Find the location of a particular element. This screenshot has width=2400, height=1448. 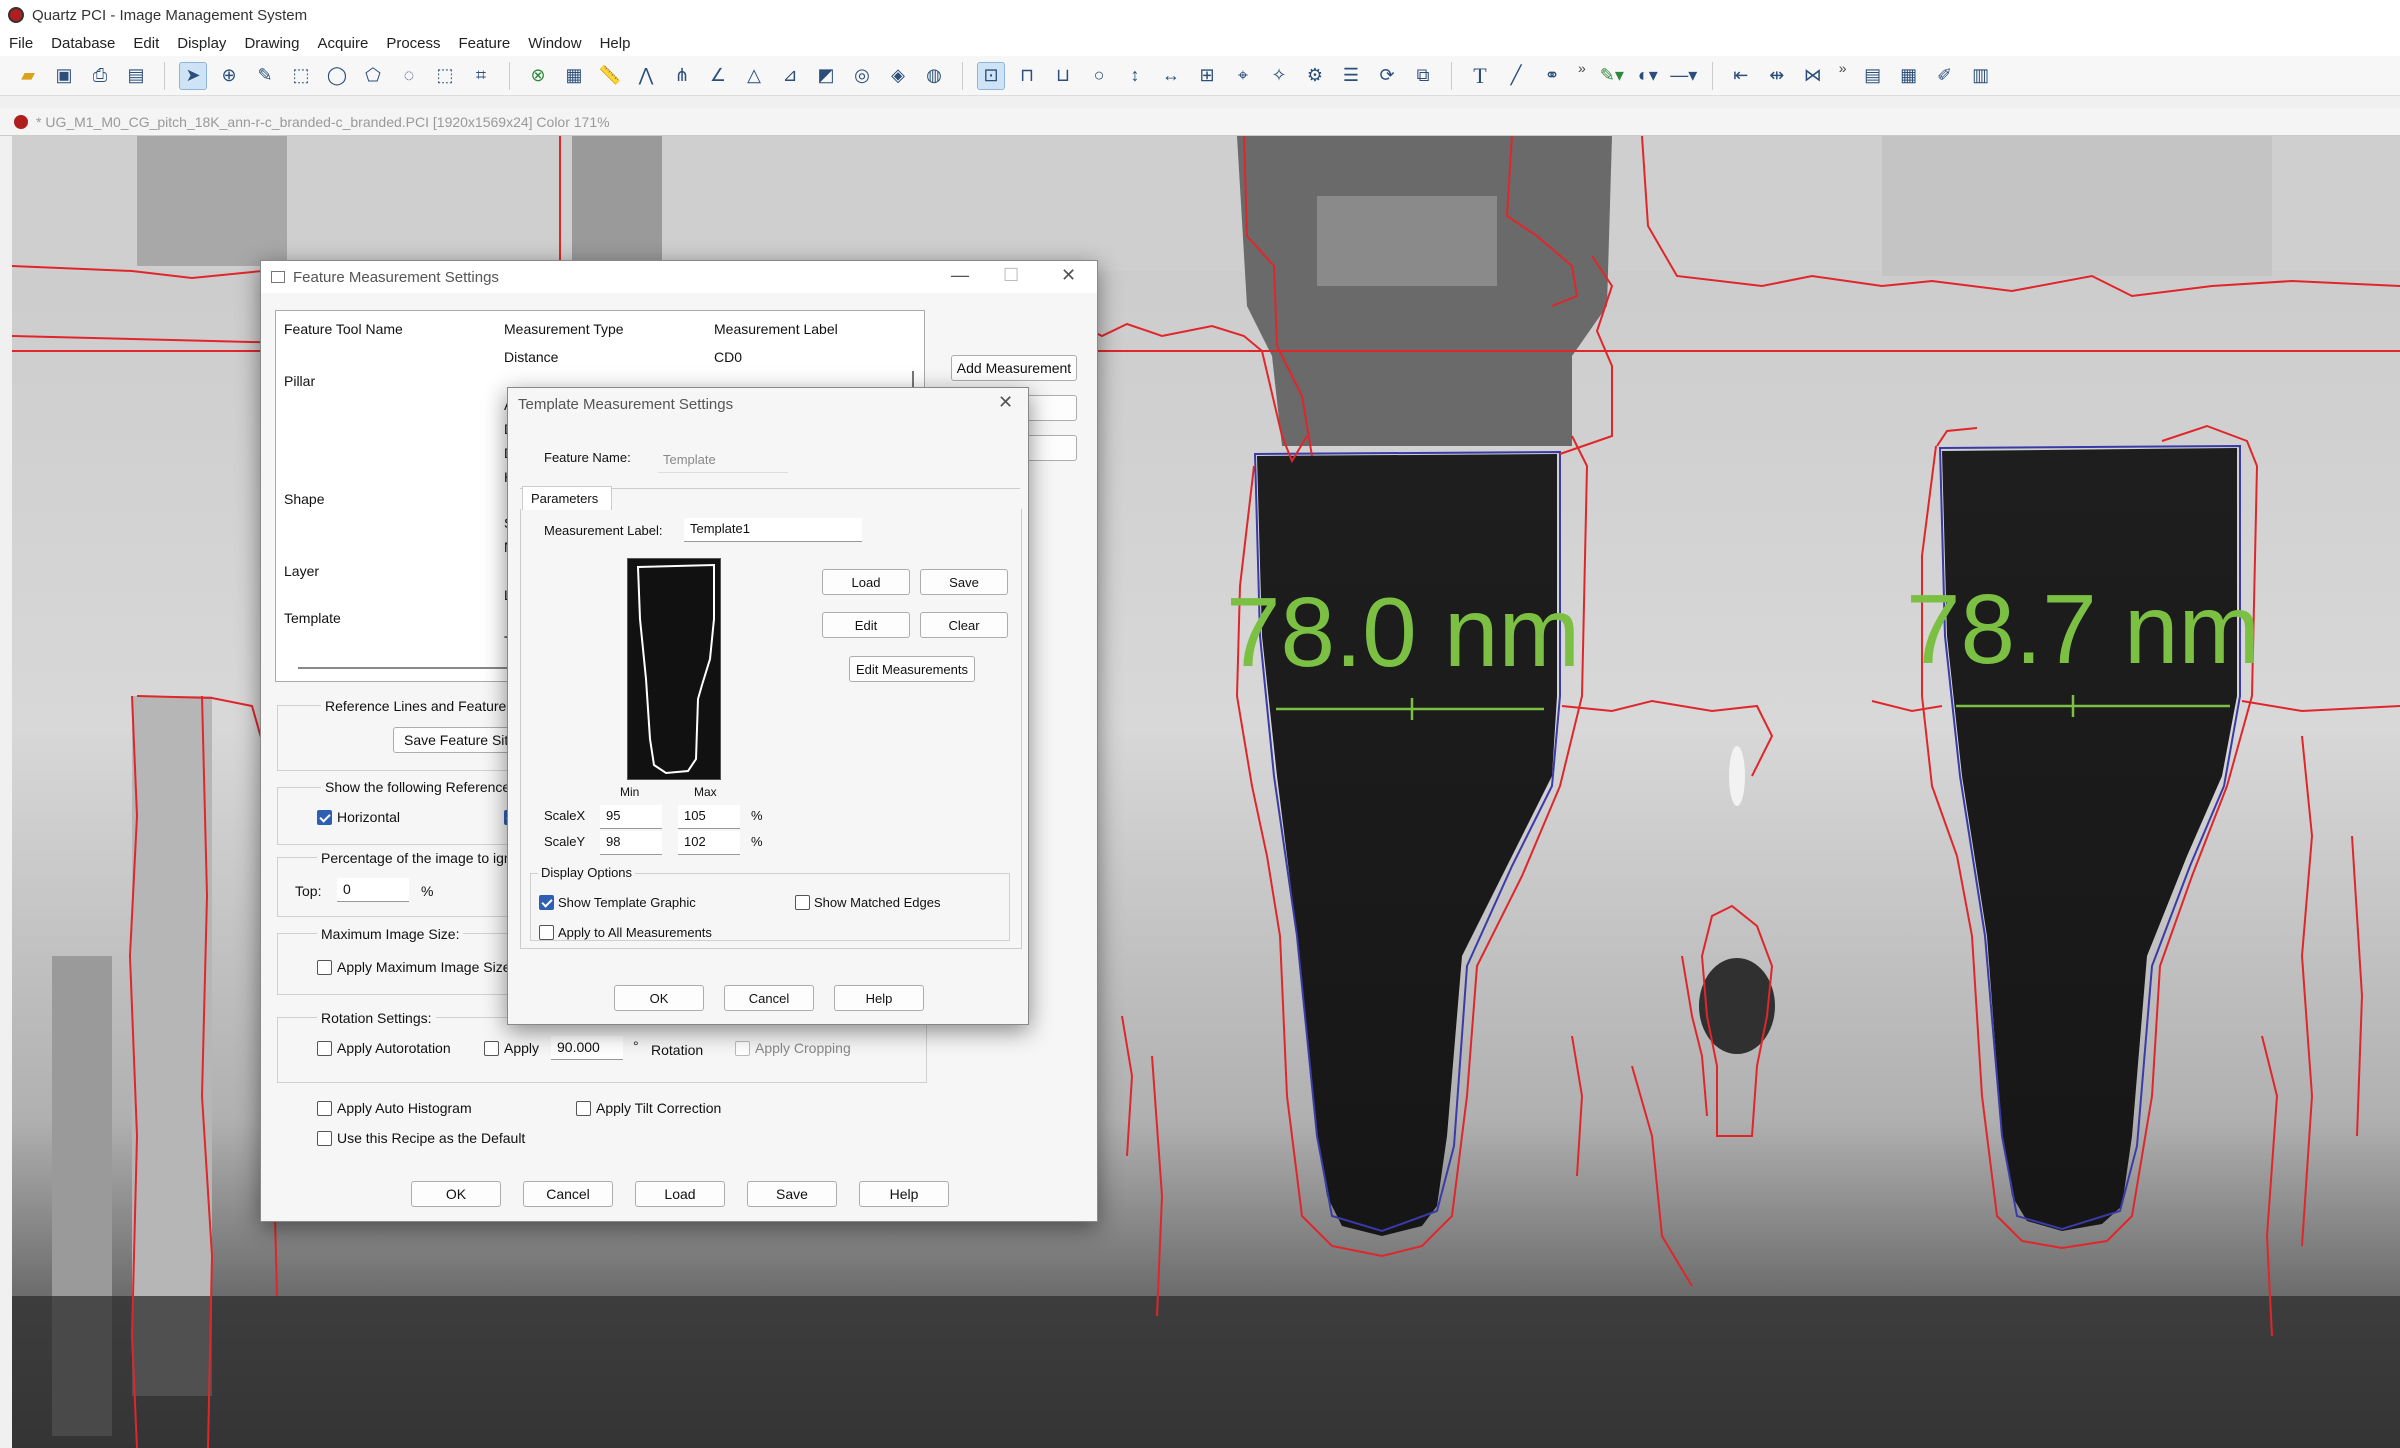

load-button: Load is located at coordinates (680, 1194).